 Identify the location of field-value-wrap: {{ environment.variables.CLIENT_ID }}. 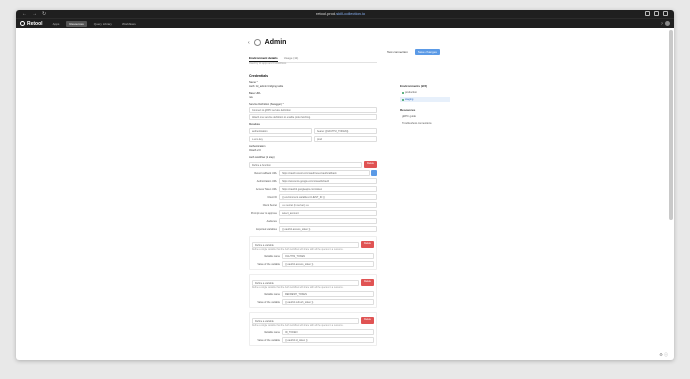
(328, 197).